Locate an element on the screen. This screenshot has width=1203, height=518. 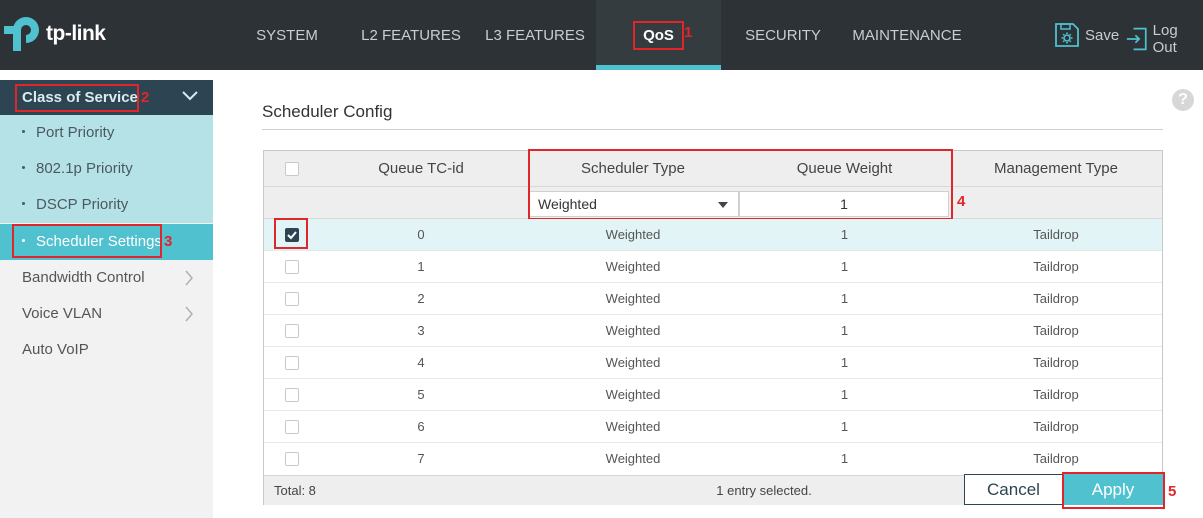
logout-label: Log Out is located at coordinates (1165, 39).